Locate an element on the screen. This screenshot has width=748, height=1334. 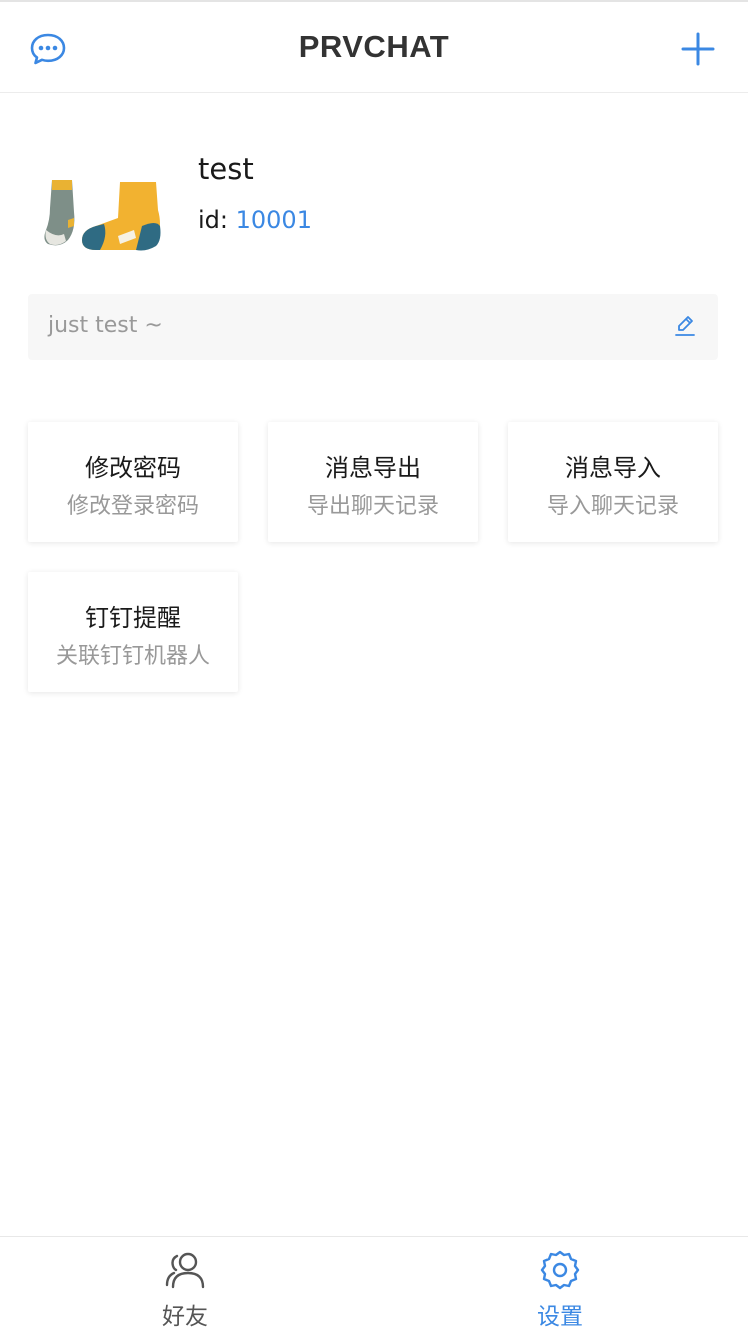
page-title: PRVCHAT is located at coordinates (374, 46).